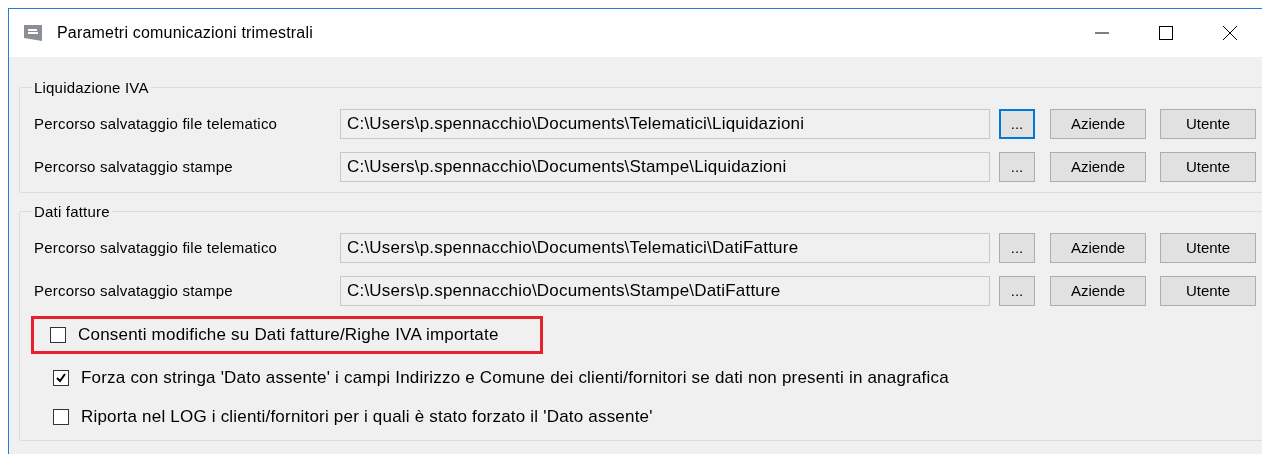 Image resolution: width=1262 pixels, height=454 pixels. Describe the element at coordinates (515, 377) in the screenshot. I see `checkbox-label: Forza con stringa 'Dato assente' i campi Indirizzo e Comune dei clienti/fornitori se dati non presenti in anagrafica` at that location.